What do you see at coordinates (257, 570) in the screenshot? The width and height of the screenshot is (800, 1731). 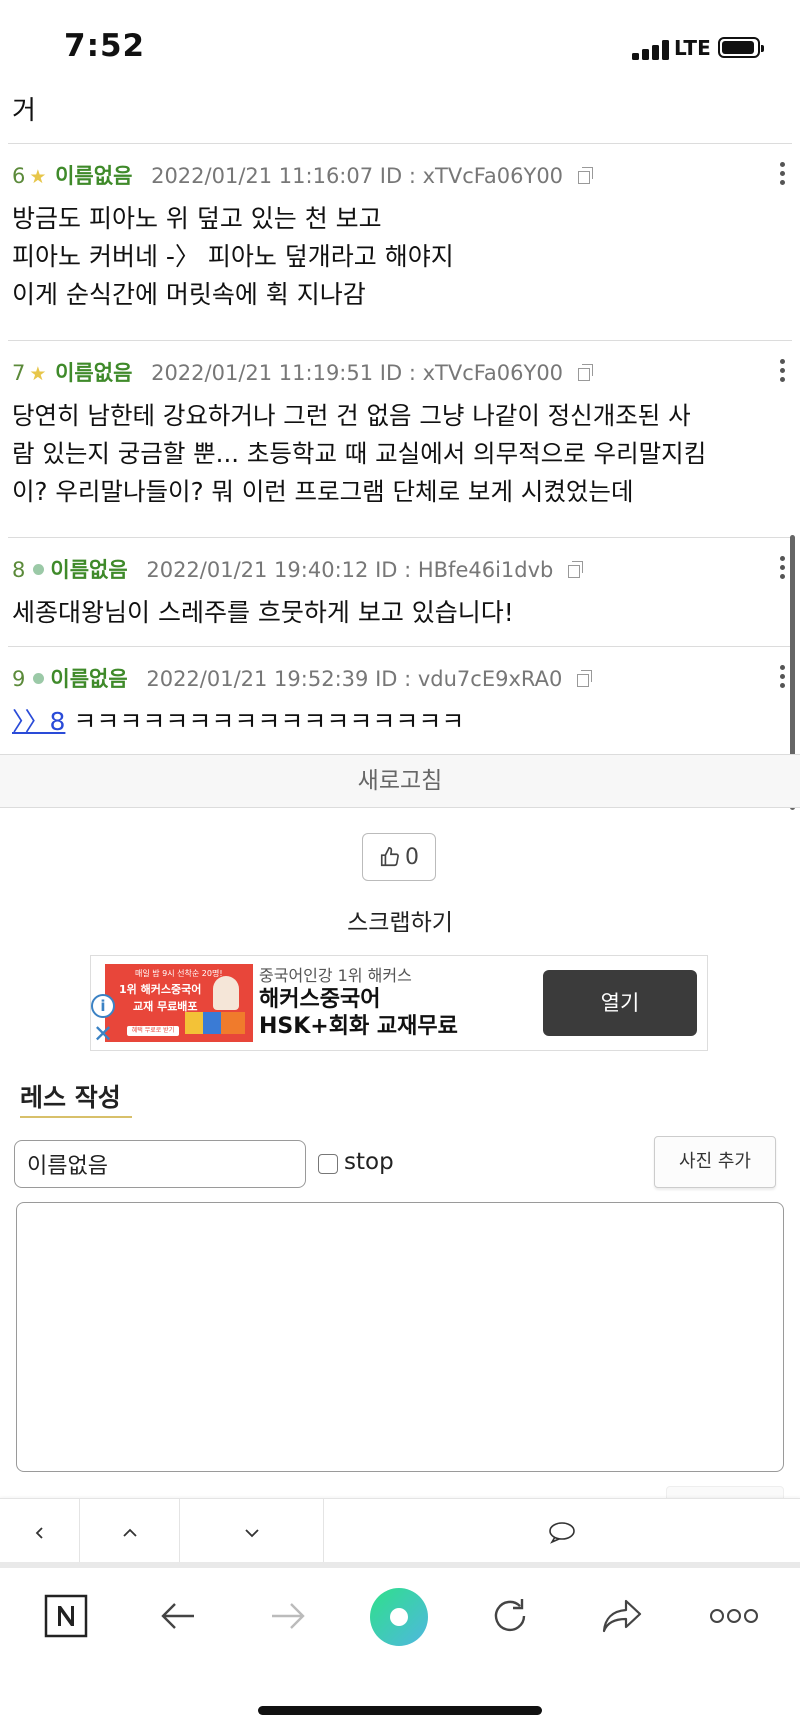 I see `post-datetime: 2022/01/21 19:40:12` at bounding box center [257, 570].